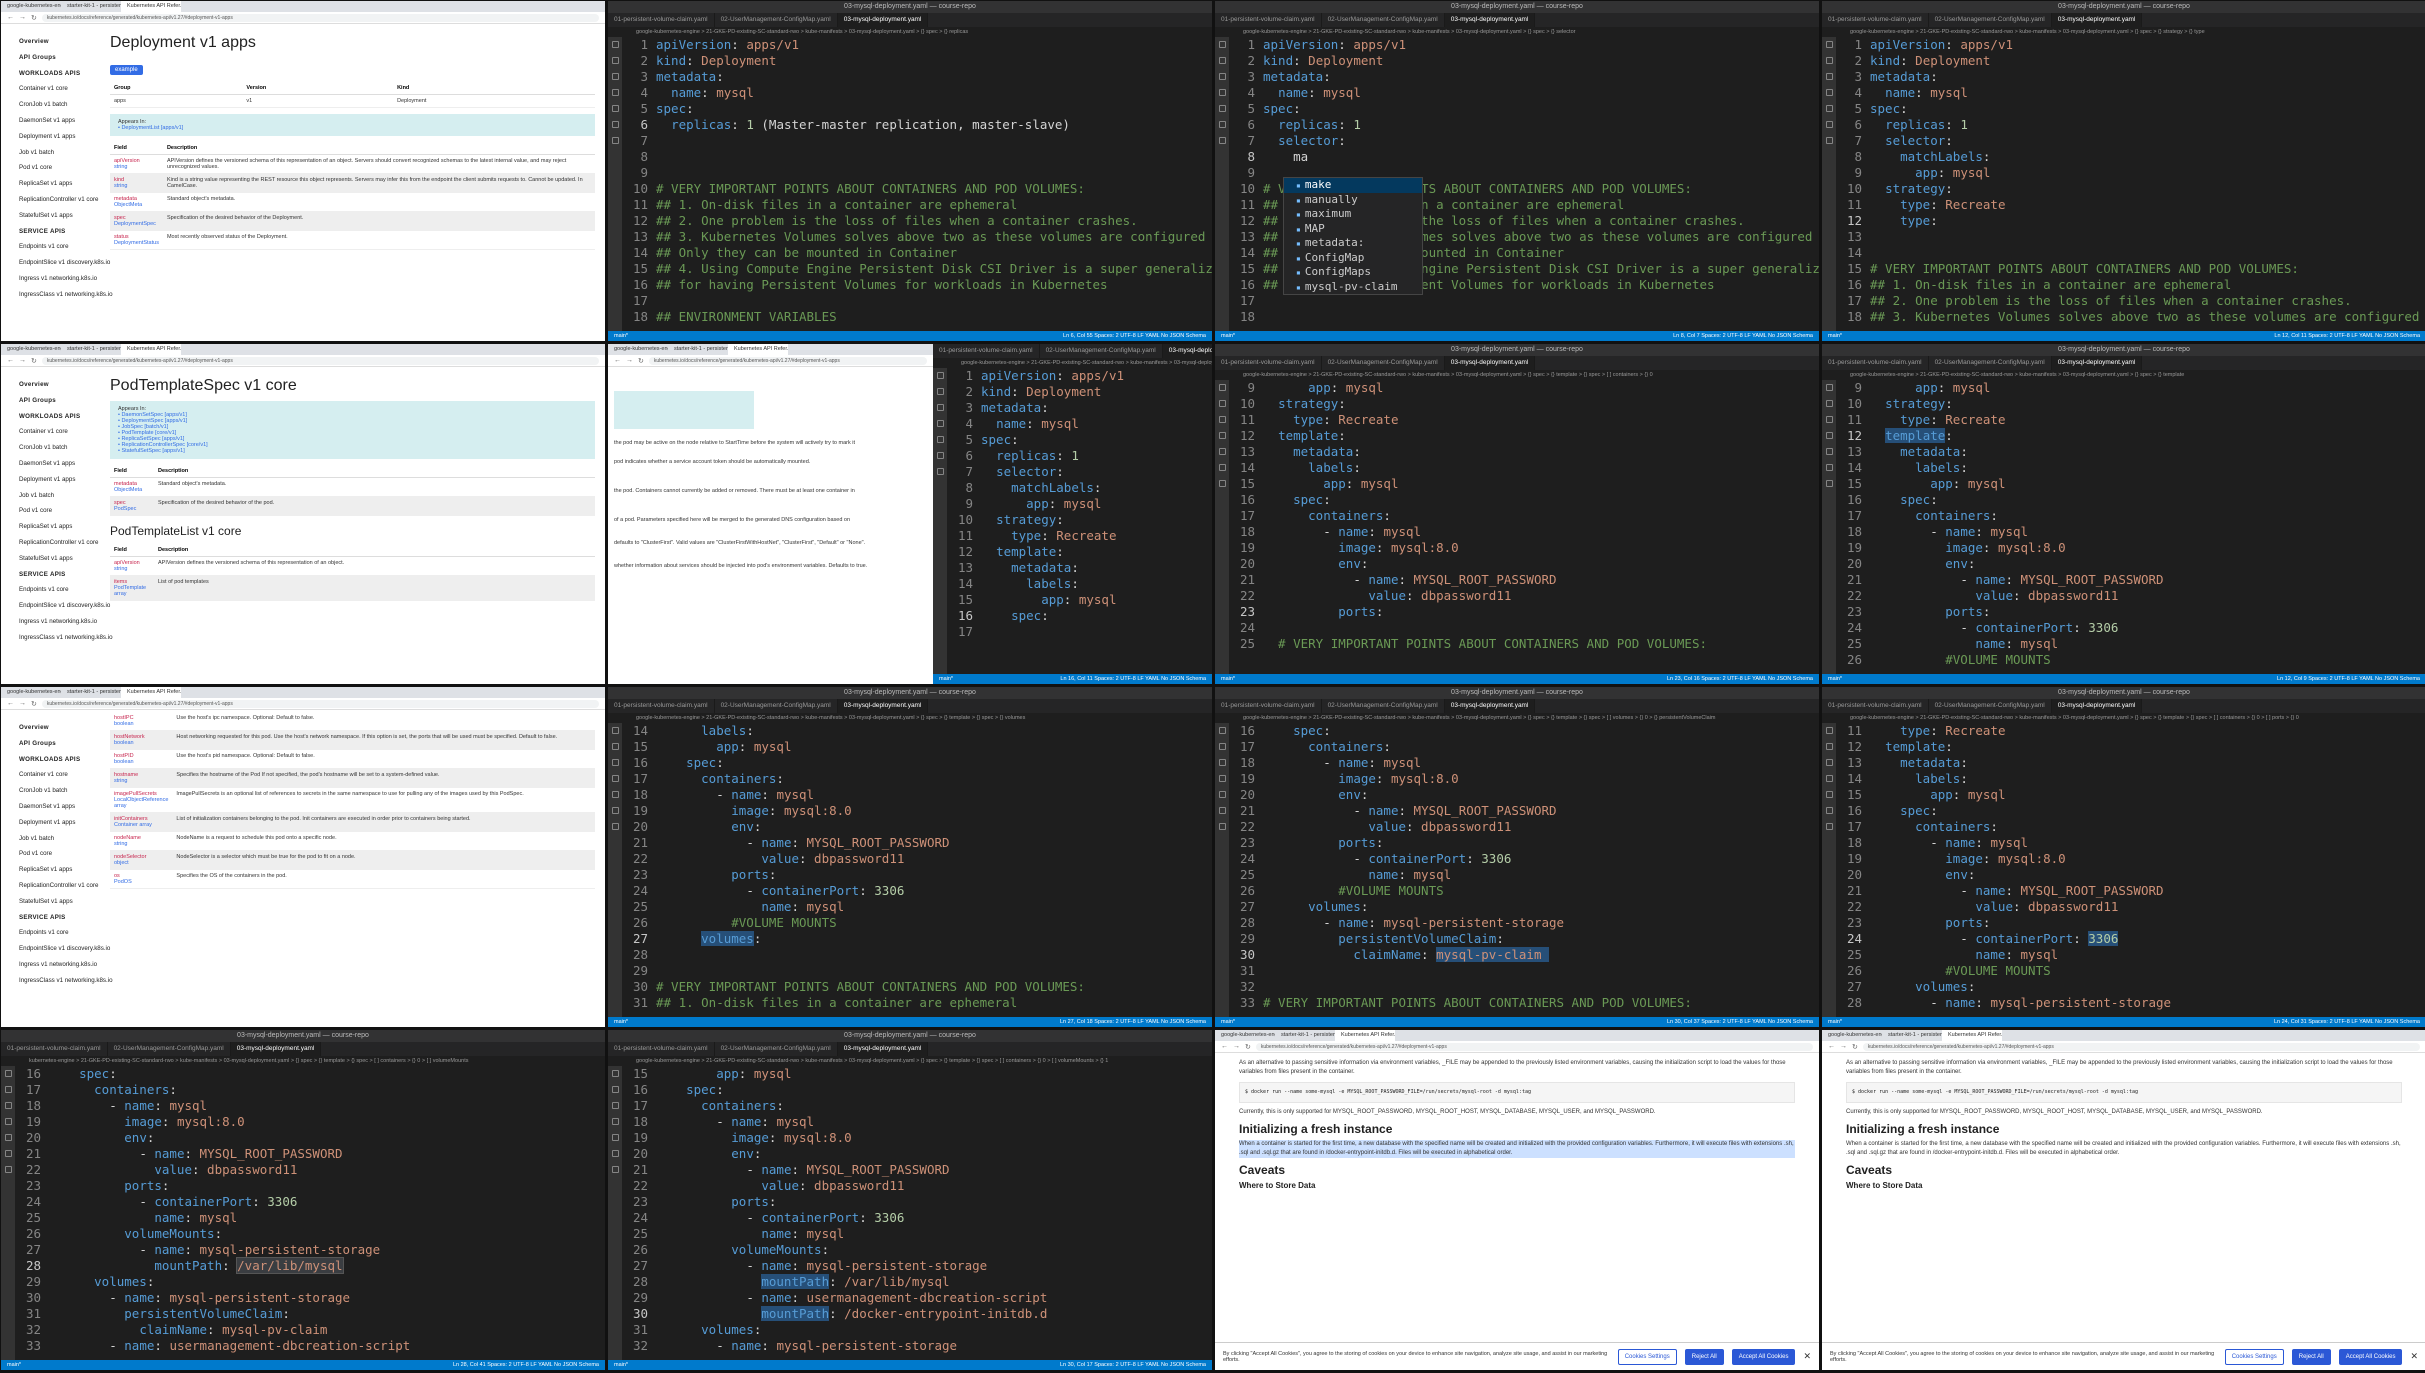 The height and width of the screenshot is (1373, 2425). I want to click on reload-icon: ↻, so click(34, 704).